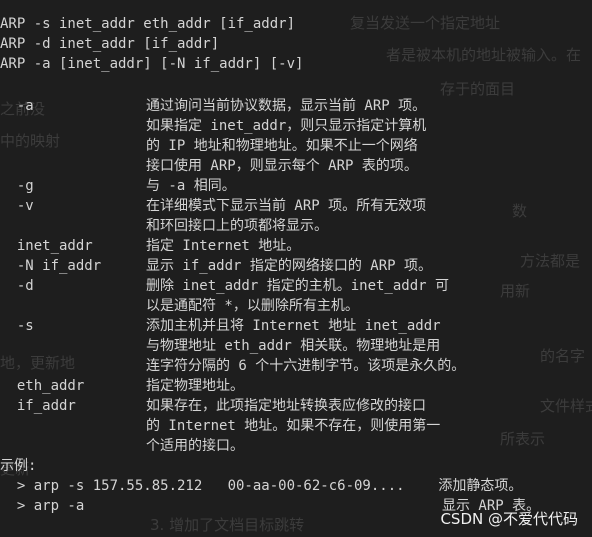  Describe the element at coordinates (17, 286) in the screenshot. I see `option-flag: -d` at that location.